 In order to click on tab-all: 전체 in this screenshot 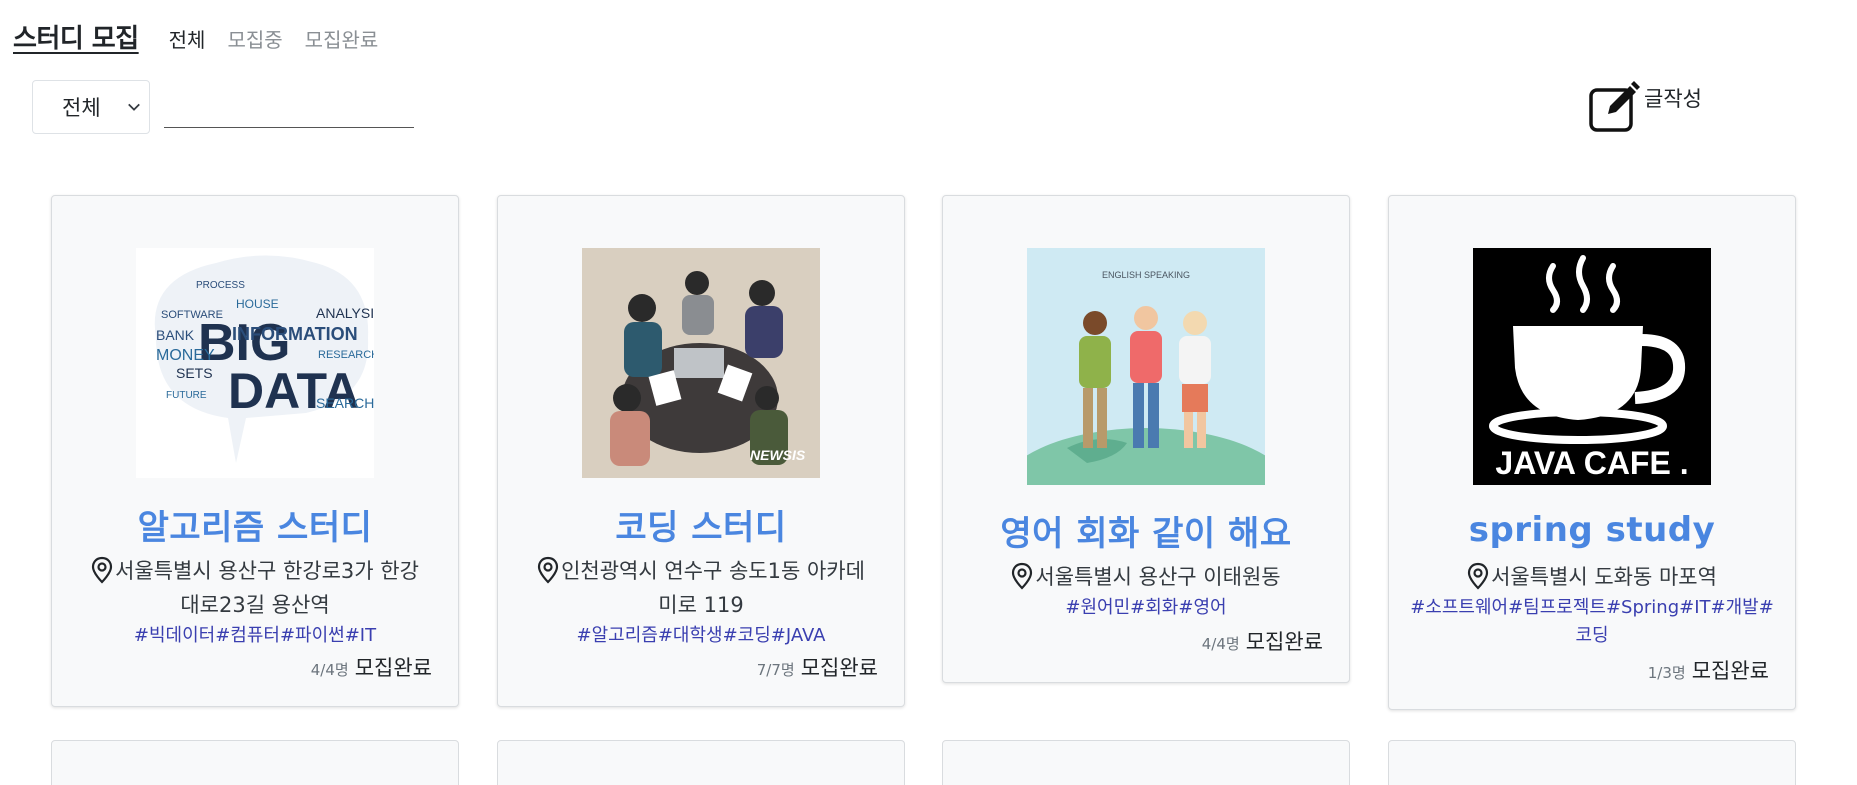, I will do `click(187, 38)`.